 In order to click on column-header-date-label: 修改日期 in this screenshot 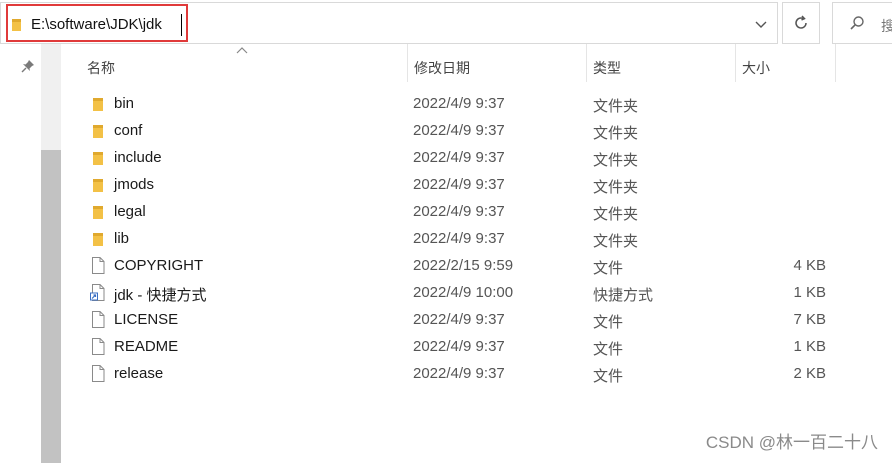, I will do `click(442, 68)`.